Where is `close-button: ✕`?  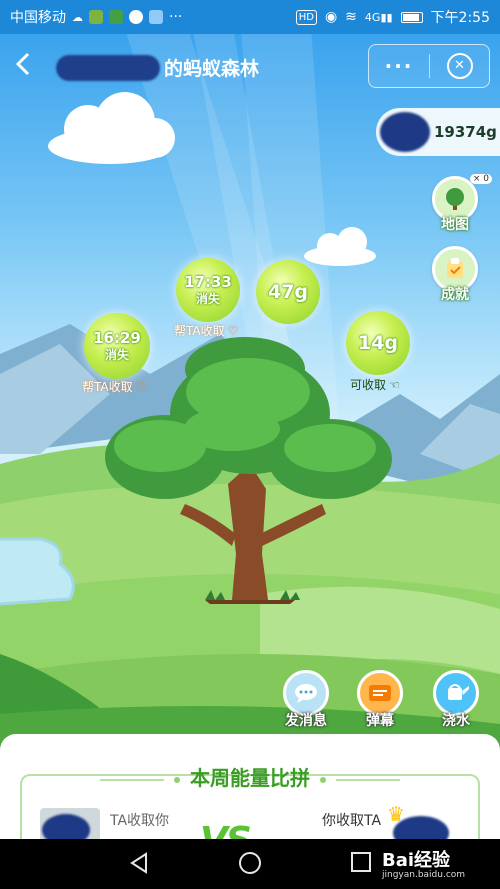
close-button: ✕ is located at coordinates (459, 66).